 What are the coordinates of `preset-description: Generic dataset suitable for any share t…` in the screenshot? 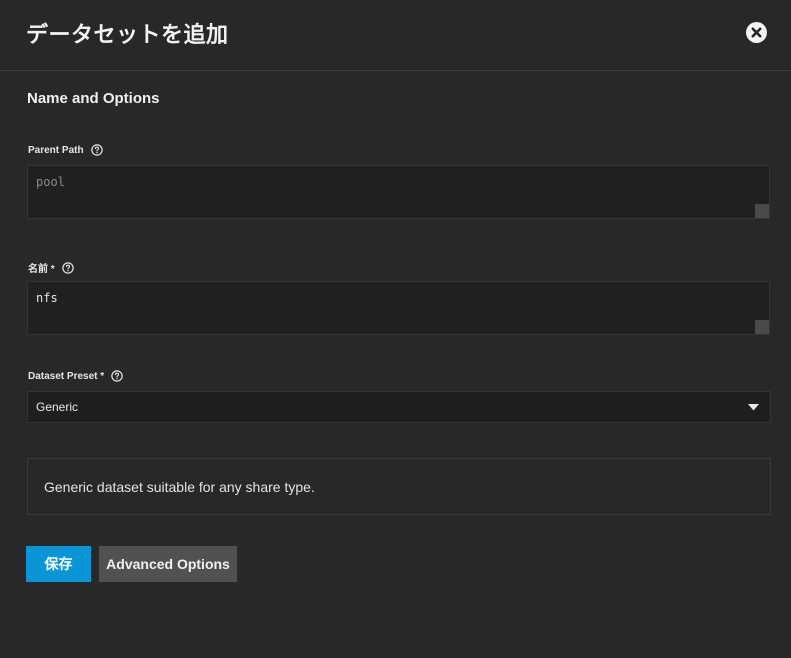 It's located at (179, 487).